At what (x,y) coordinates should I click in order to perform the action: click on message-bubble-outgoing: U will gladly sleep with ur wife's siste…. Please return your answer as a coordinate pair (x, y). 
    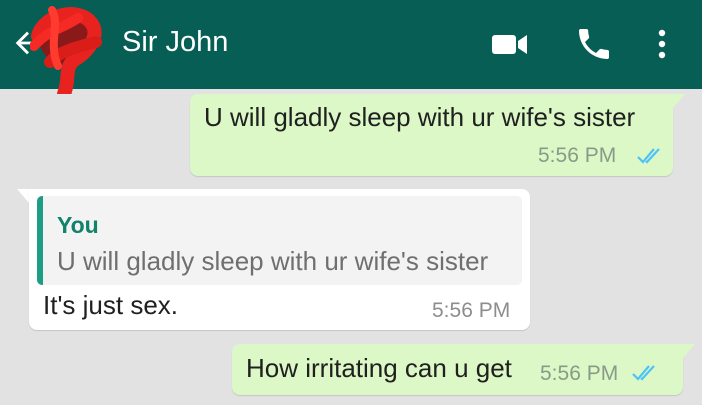
    Looking at the image, I should click on (431, 135).